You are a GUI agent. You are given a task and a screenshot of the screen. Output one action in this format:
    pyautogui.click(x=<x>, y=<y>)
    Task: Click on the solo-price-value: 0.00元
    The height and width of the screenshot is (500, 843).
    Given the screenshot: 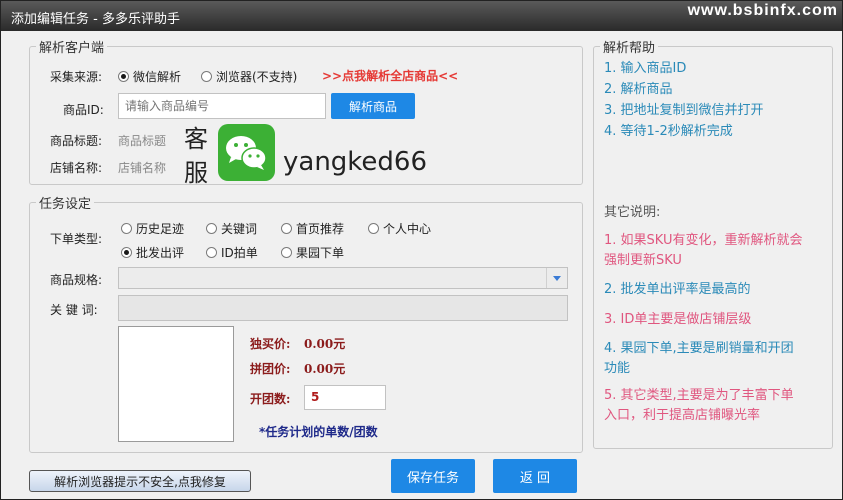 What is the action you would take?
    pyautogui.click(x=325, y=344)
    